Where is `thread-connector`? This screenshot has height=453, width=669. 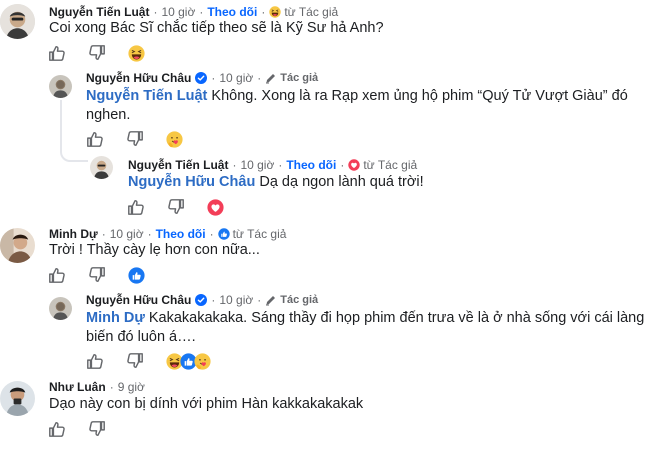 thread-connector is located at coordinates (74, 131).